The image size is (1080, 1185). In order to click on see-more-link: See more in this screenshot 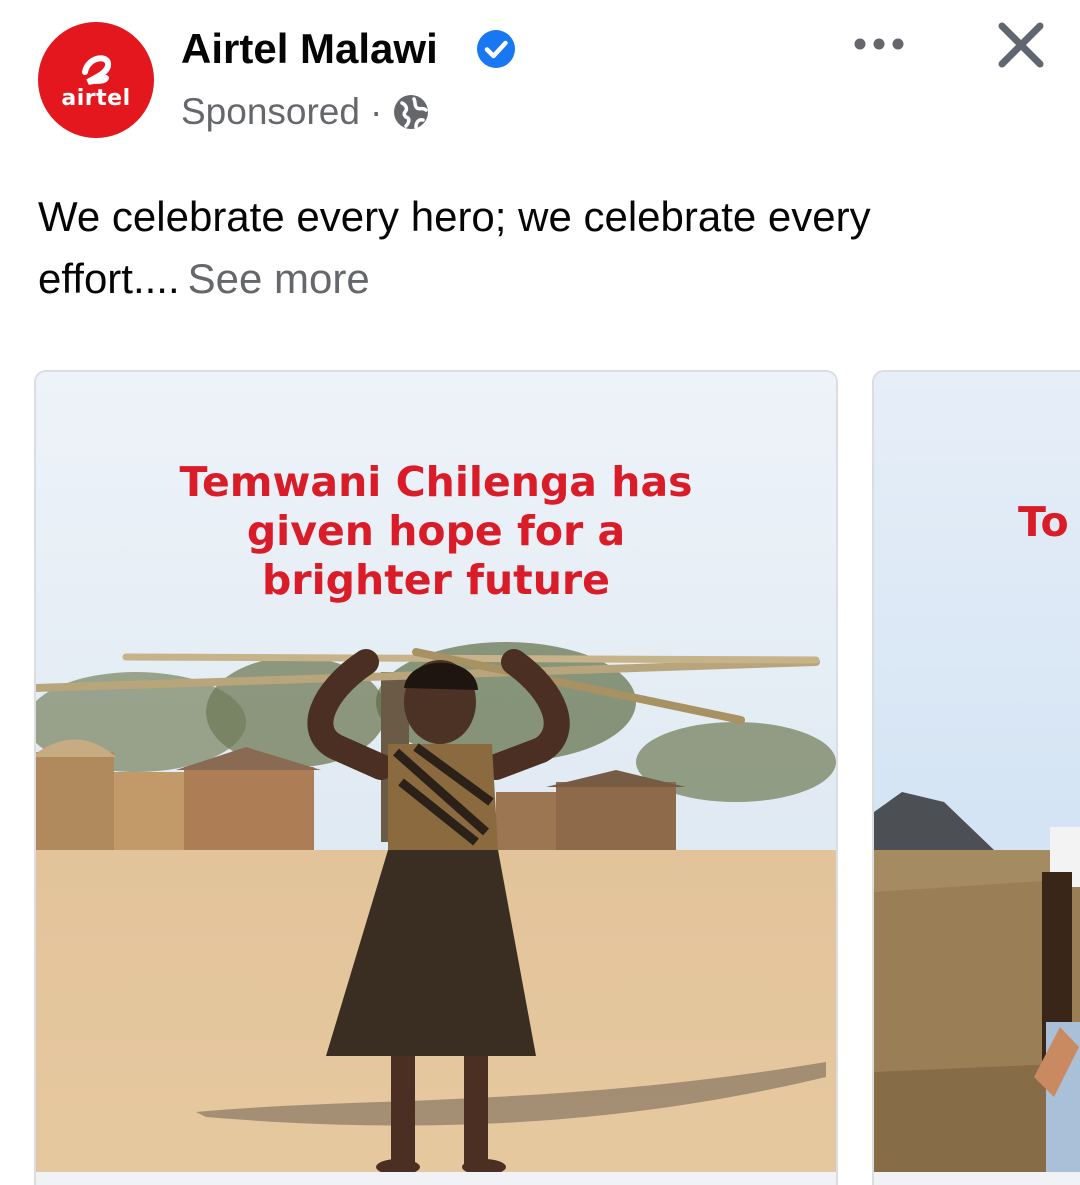, I will do `click(279, 278)`.